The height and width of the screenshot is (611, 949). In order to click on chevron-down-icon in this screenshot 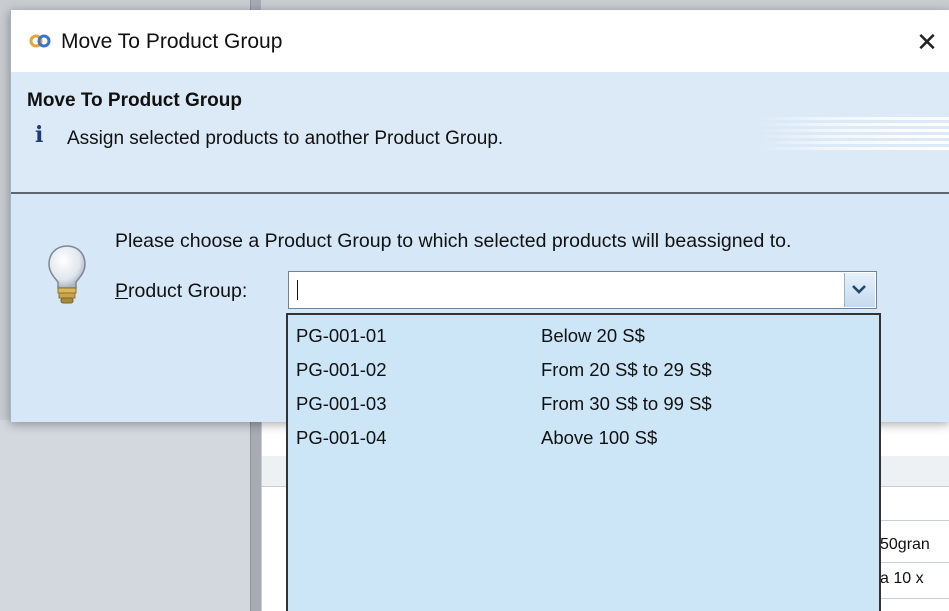, I will do `click(859, 289)`.